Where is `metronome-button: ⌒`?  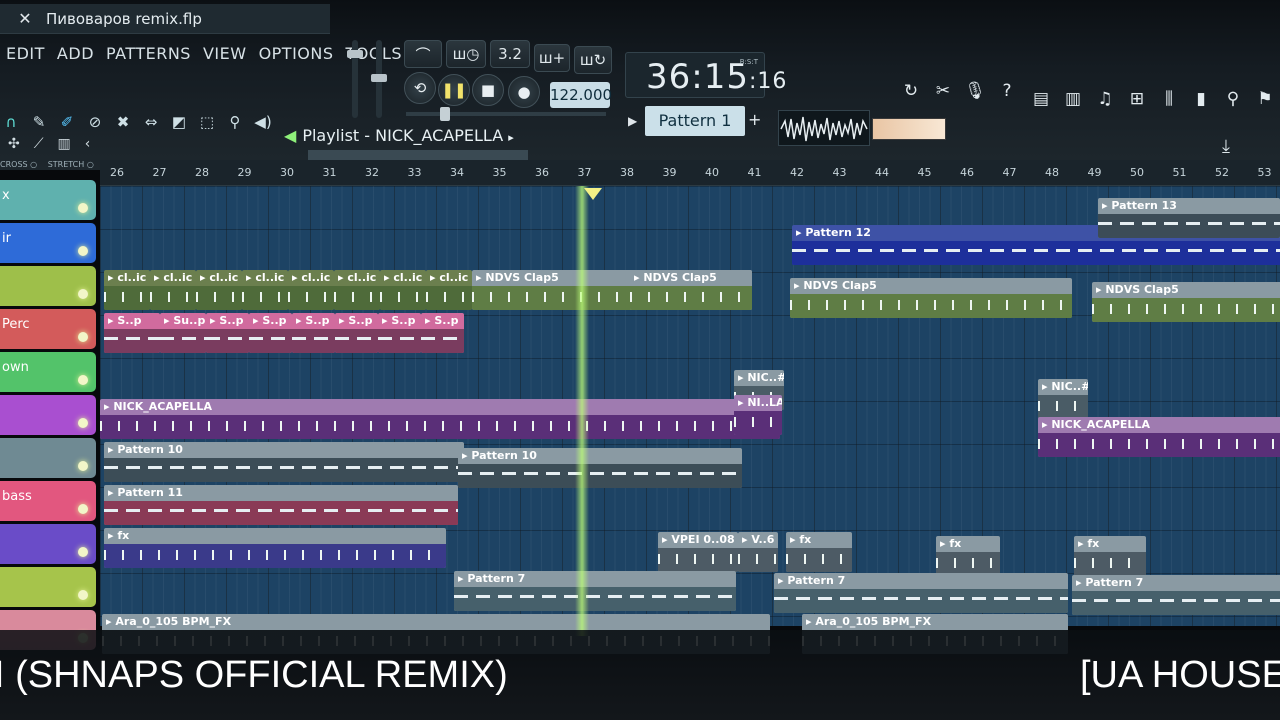
metronome-button: ⌒ is located at coordinates (423, 54).